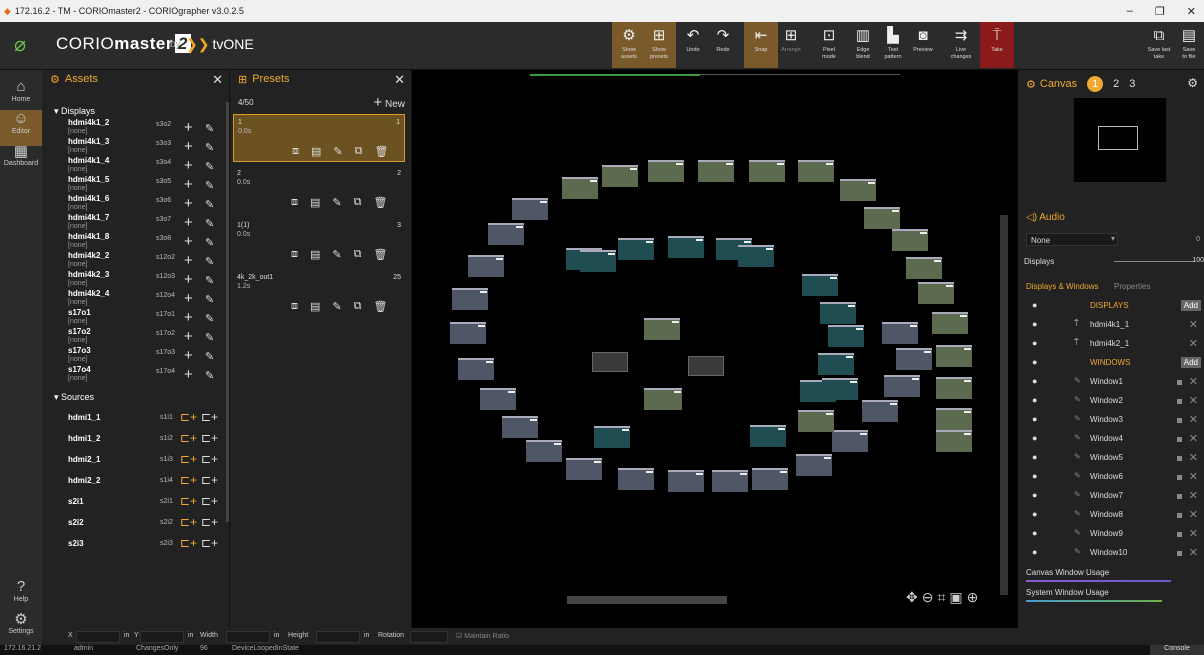 The height and width of the screenshot is (655, 1204). What do you see at coordinates (319, 190) in the screenshot?
I see `preset-card: 2 0.0s 2 ⧈ ▤ ✎ ⧉ 🗑` at bounding box center [319, 190].